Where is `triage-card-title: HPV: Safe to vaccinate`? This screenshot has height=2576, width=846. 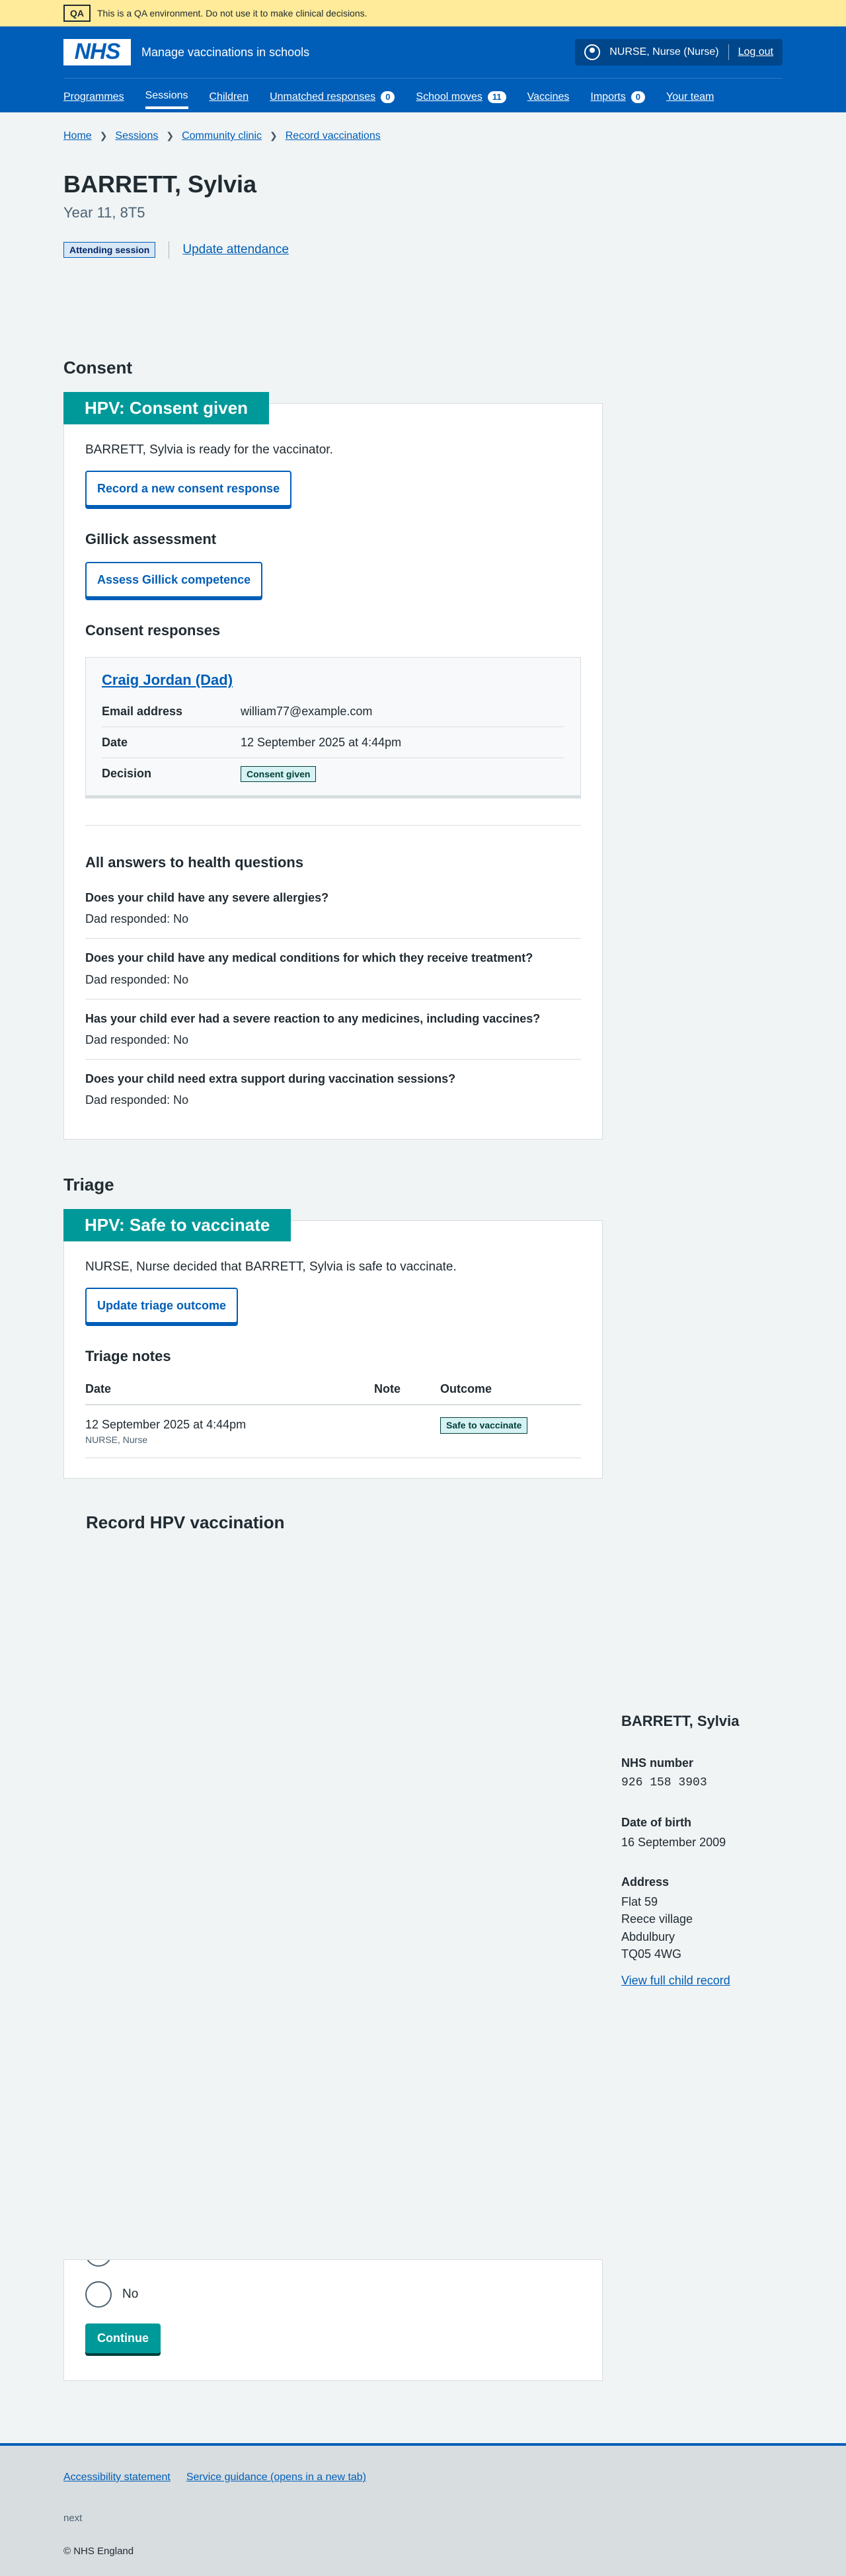
triage-card-title: HPV: Safe to vaccinate is located at coordinates (177, 1225).